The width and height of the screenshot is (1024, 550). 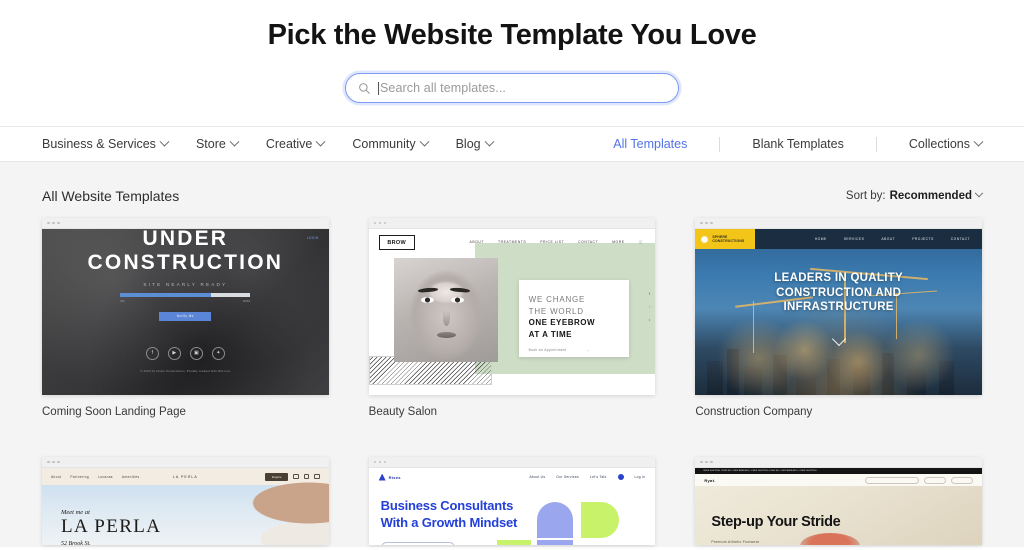 I want to click on template-name: Coming Soon Landing Page, so click(x=114, y=412).